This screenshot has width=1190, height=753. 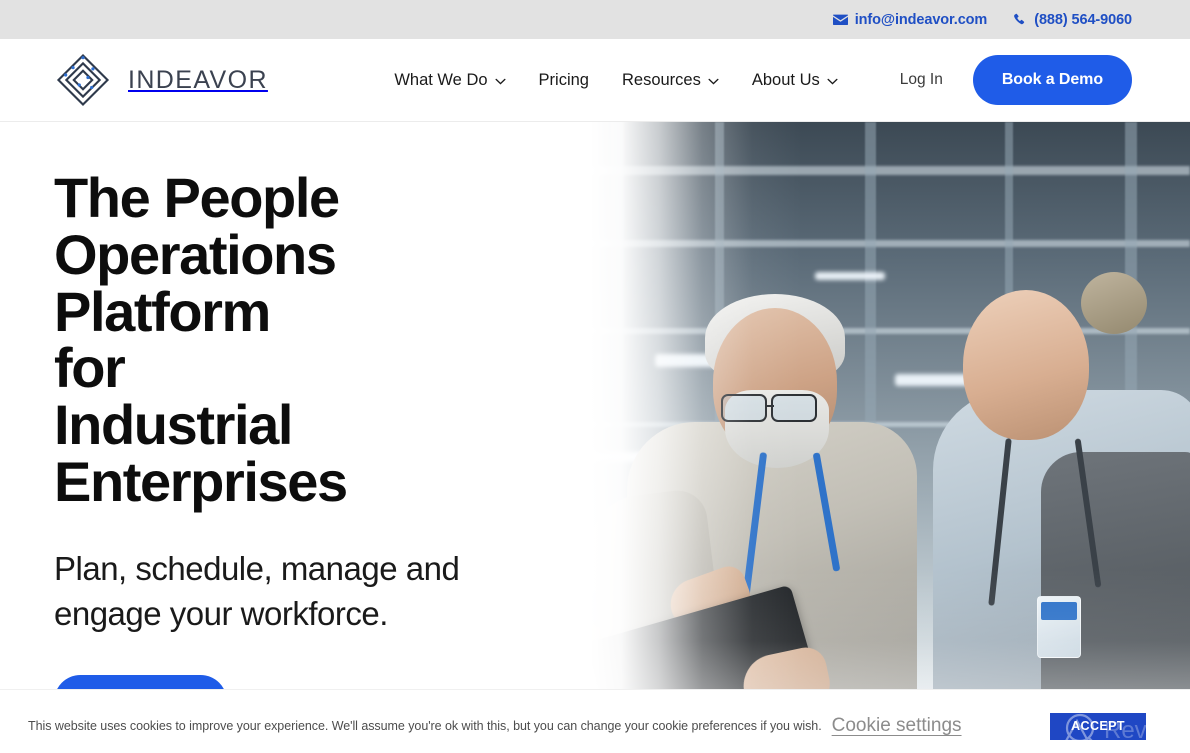 I want to click on login-link: Log In, so click(x=921, y=80).